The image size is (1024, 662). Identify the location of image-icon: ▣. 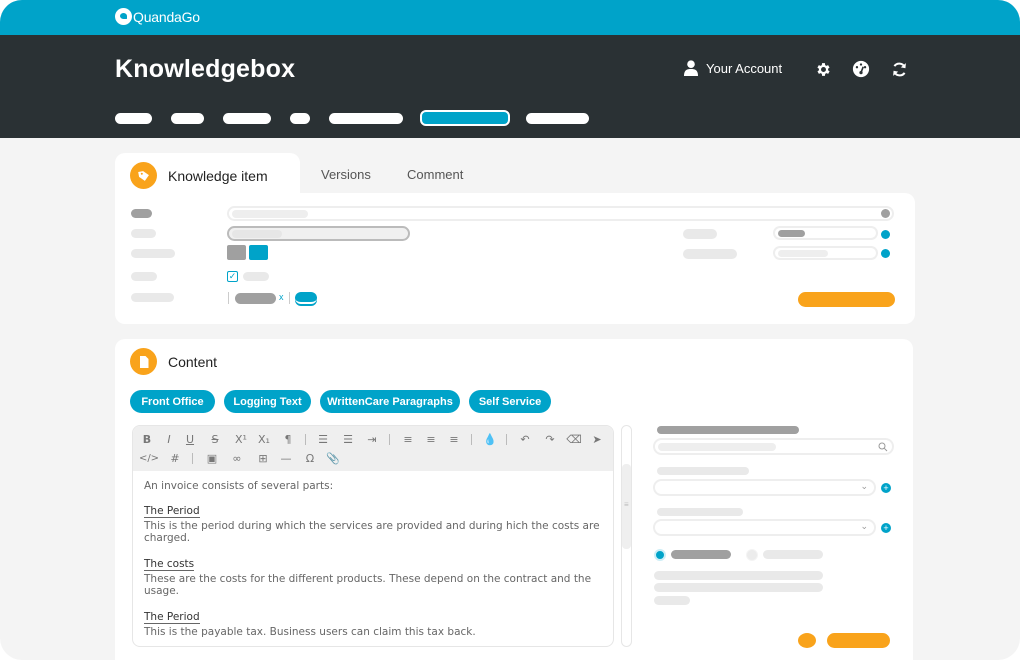
(212, 458).